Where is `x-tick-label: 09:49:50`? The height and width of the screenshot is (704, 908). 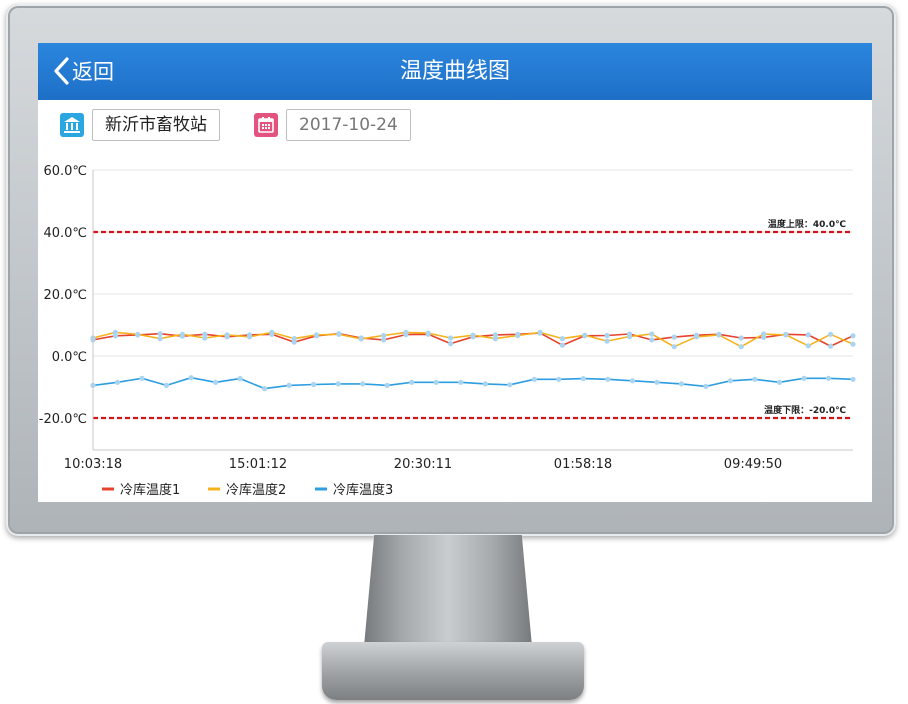 x-tick-label: 09:49:50 is located at coordinates (753, 464).